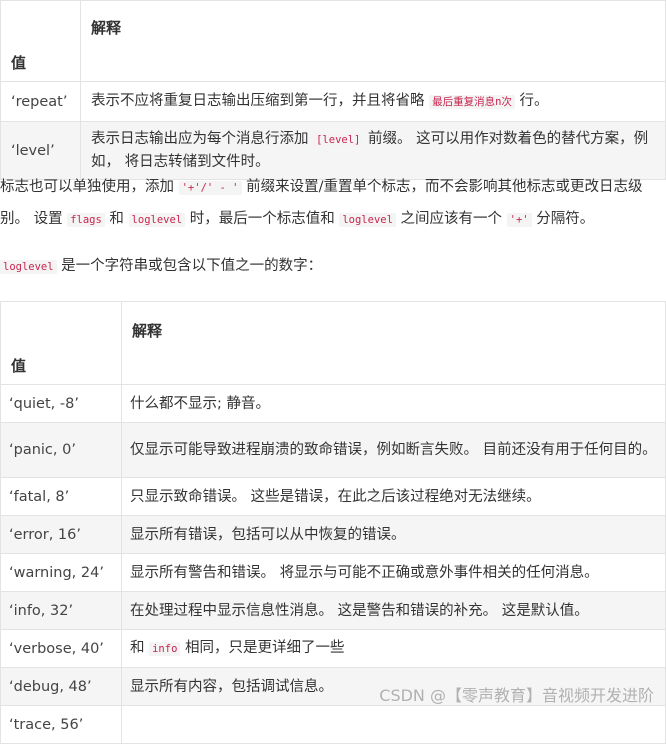 Image resolution: width=666 pixels, height=744 pixels. What do you see at coordinates (89, 187) in the screenshot?
I see `paragraph-text: 标志也可以单独使用，添加` at bounding box center [89, 187].